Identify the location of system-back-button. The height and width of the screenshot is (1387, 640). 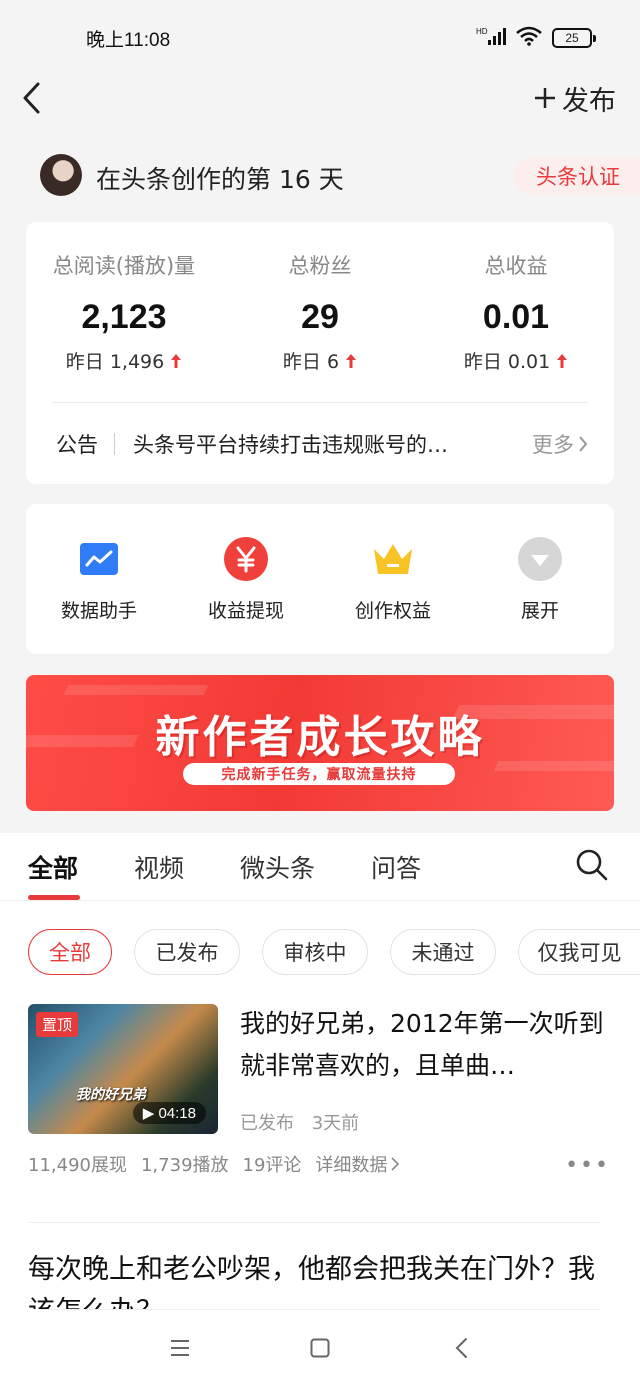
(461, 1350).